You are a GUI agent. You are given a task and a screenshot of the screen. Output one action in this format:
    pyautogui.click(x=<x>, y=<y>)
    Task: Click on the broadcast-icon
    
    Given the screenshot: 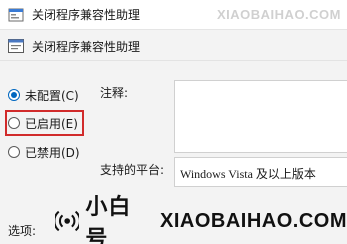 What is the action you would take?
    pyautogui.click(x=67, y=221)
    